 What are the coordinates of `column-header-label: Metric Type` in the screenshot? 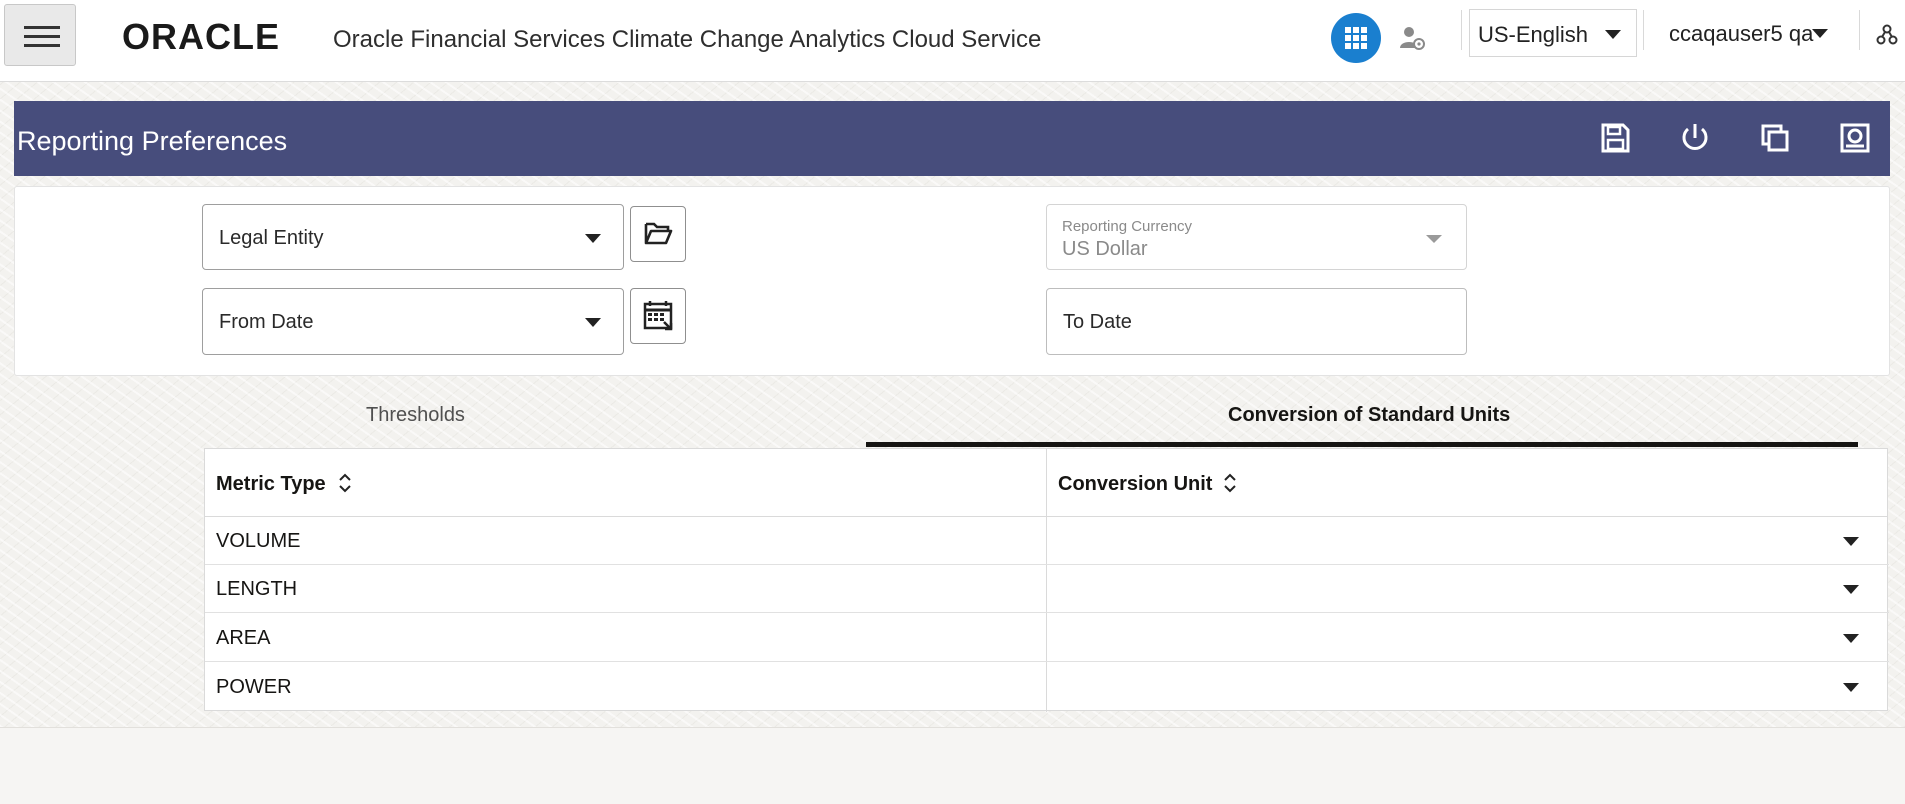 It's located at (271, 484).